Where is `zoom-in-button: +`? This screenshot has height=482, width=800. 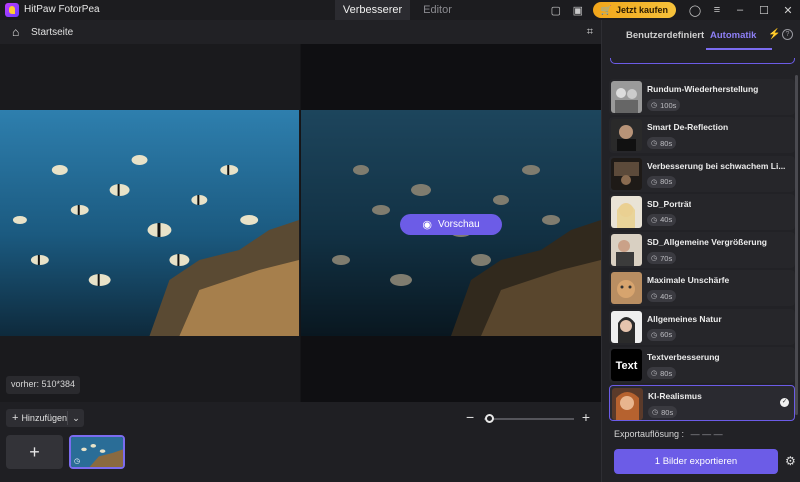
zoom-in-button: + is located at coordinates (586, 417).